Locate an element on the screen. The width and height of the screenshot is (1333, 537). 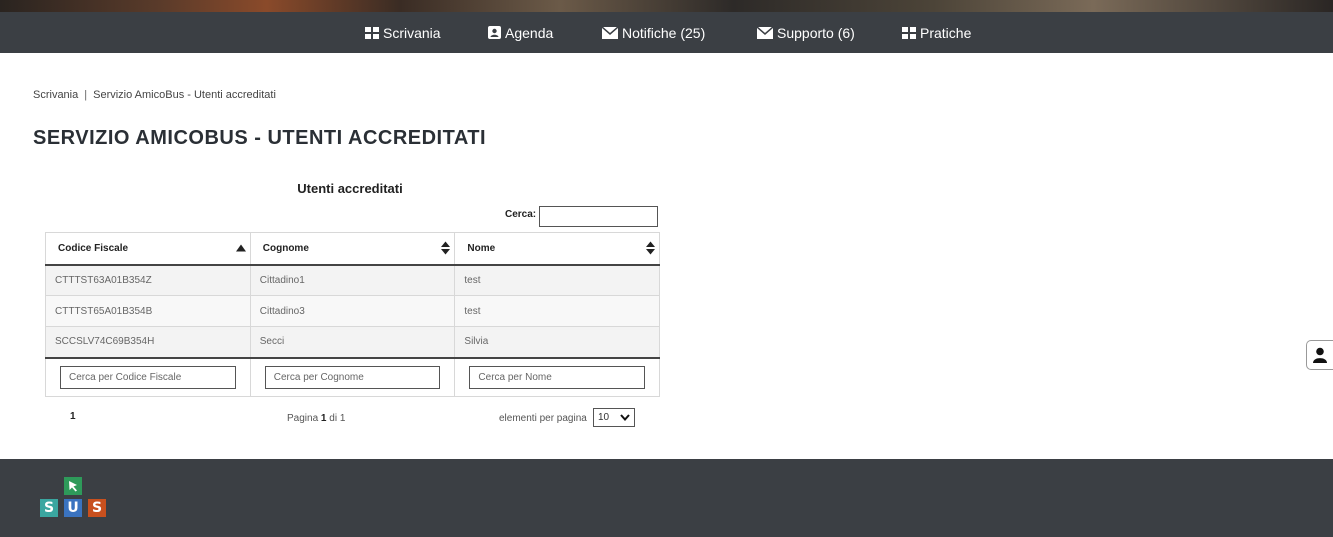
column-header-nome: Nome is located at coordinates (557, 249).